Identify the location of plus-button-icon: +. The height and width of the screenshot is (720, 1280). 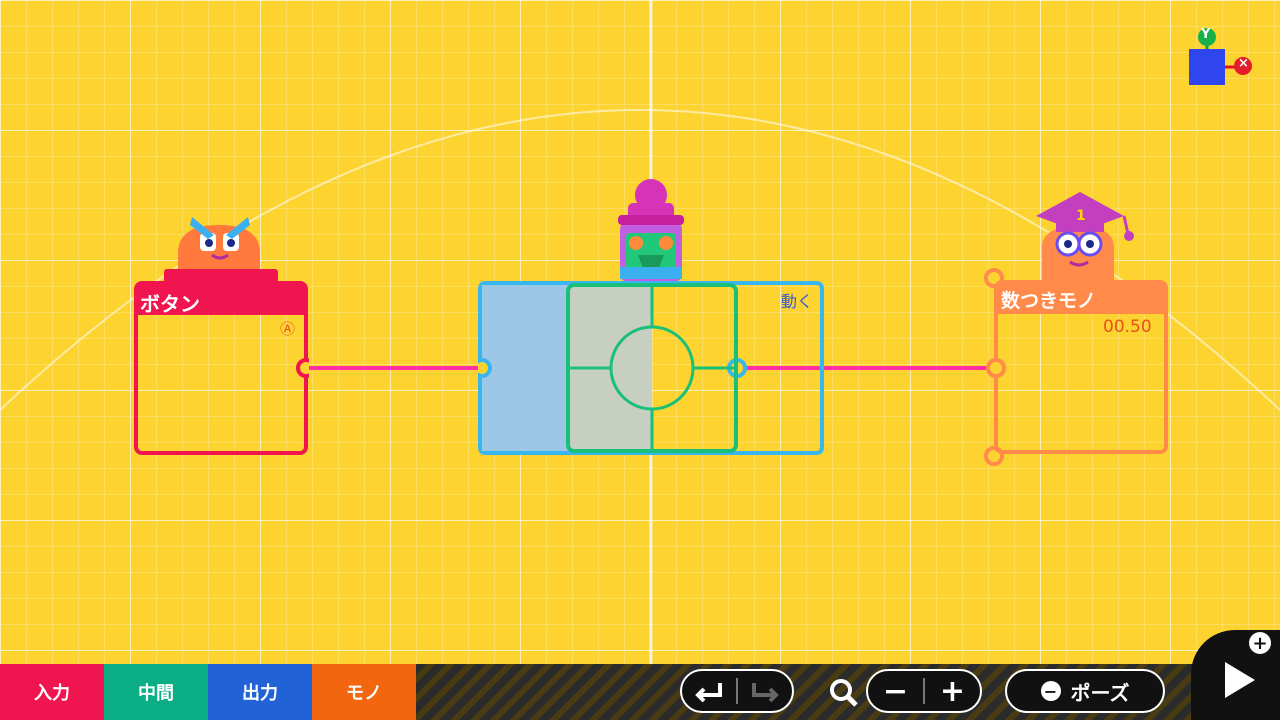
(1260, 643).